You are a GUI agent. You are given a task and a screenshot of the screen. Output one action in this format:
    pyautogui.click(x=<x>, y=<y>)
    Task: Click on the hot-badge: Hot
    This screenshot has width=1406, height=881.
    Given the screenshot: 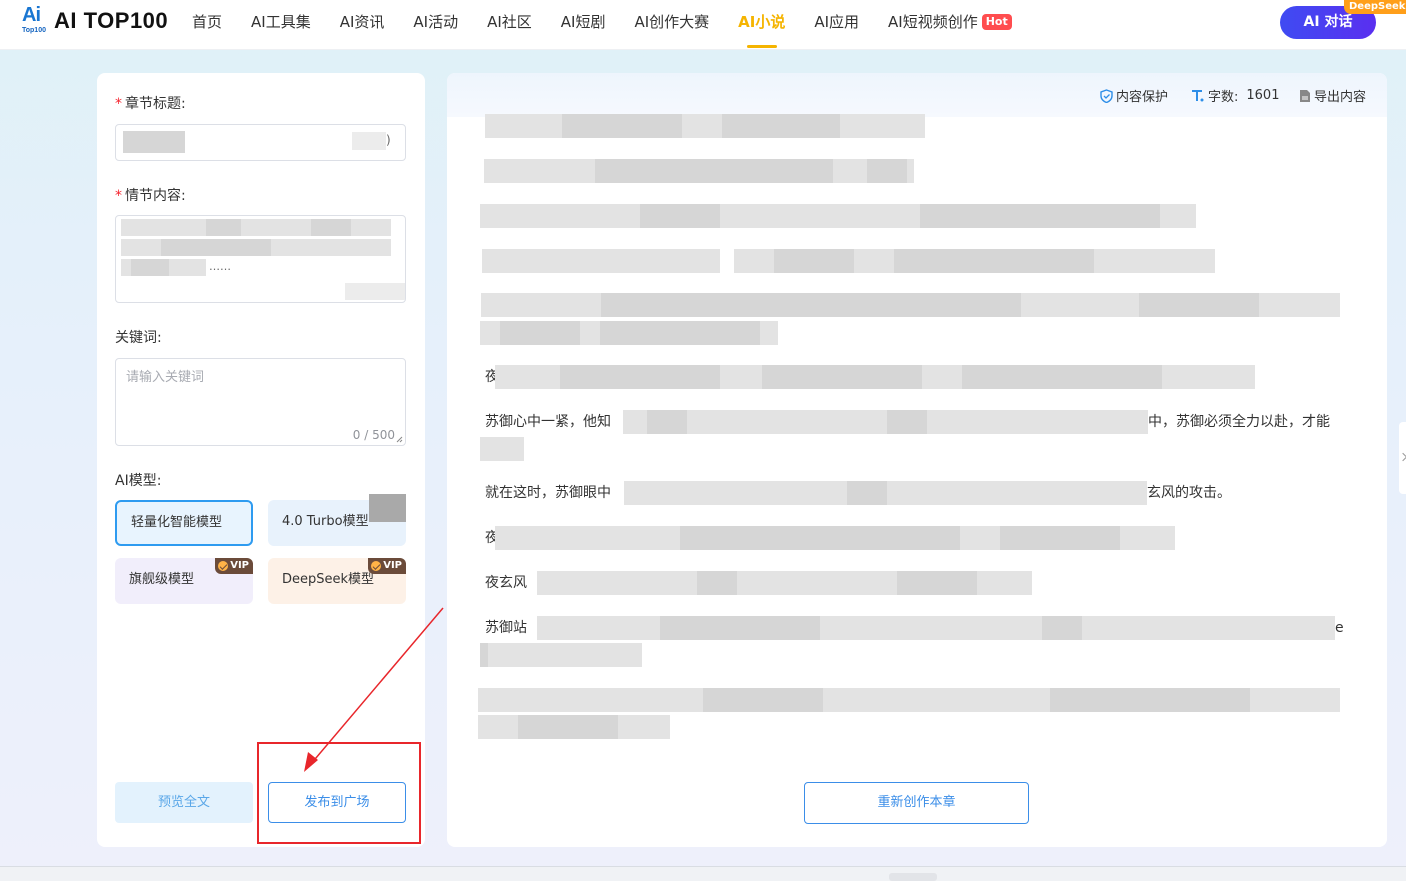 What is the action you would take?
    pyautogui.click(x=996, y=22)
    